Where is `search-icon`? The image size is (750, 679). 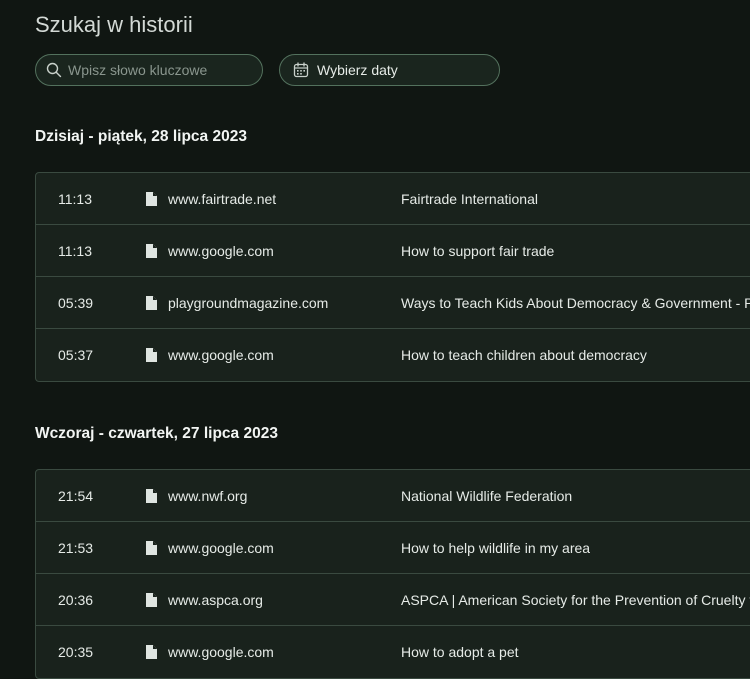
search-icon is located at coordinates (54, 70).